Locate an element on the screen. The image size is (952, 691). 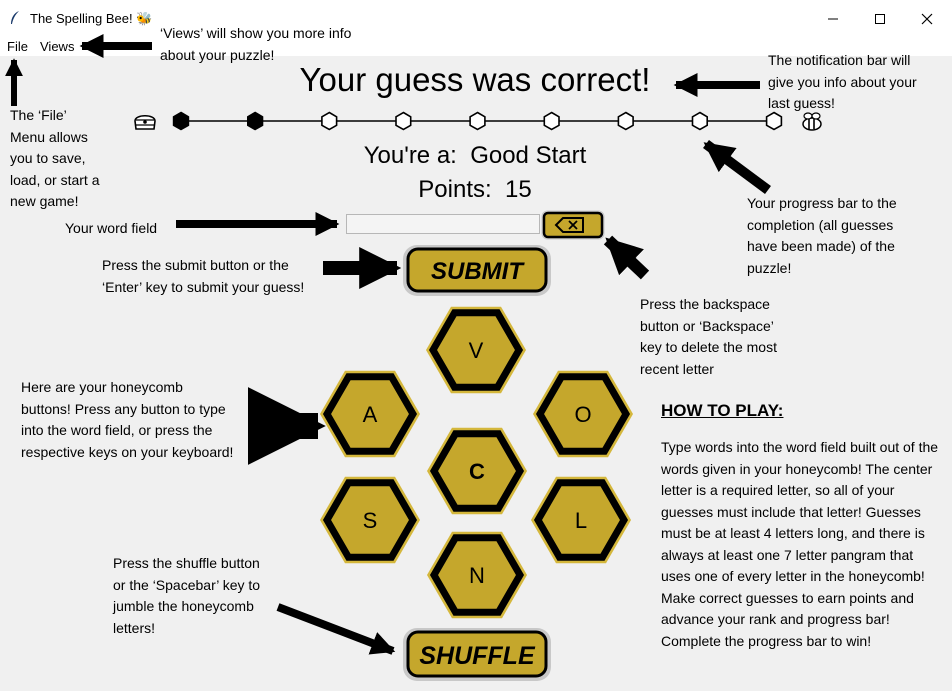
how-to-play-title: HOW TO PLAY: is located at coordinates (722, 410).